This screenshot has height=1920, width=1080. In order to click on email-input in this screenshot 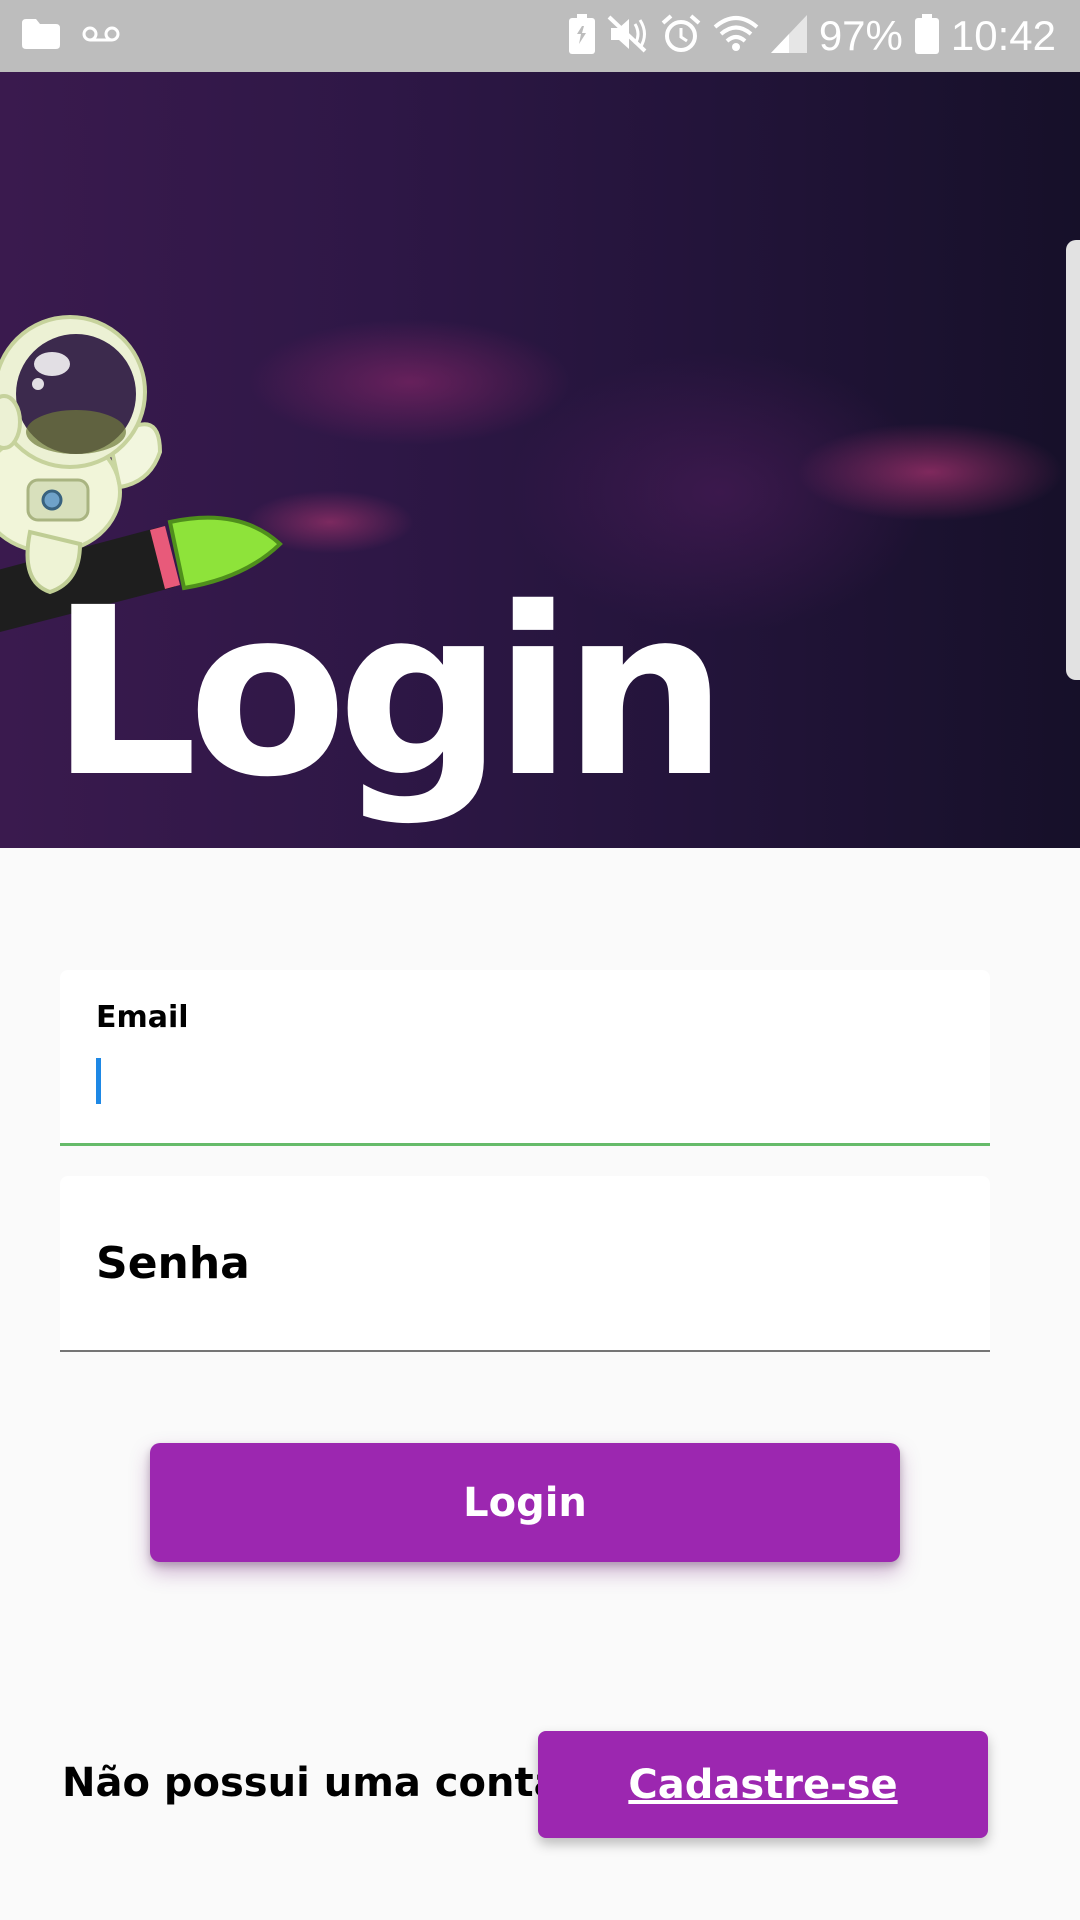, I will do `click(525, 1099)`.